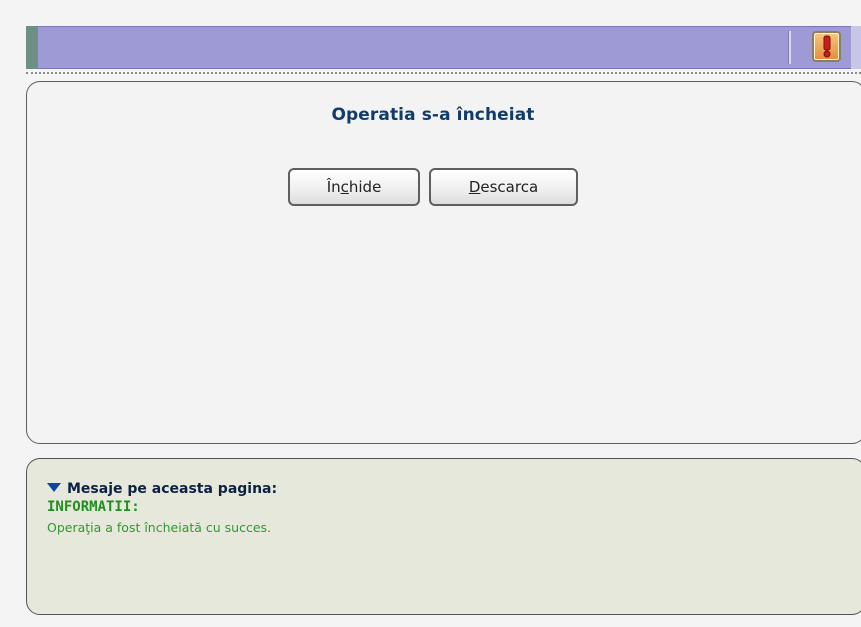 The width and height of the screenshot is (861, 627). Describe the element at coordinates (789, 47) in the screenshot. I see `title-bar-divider` at that location.